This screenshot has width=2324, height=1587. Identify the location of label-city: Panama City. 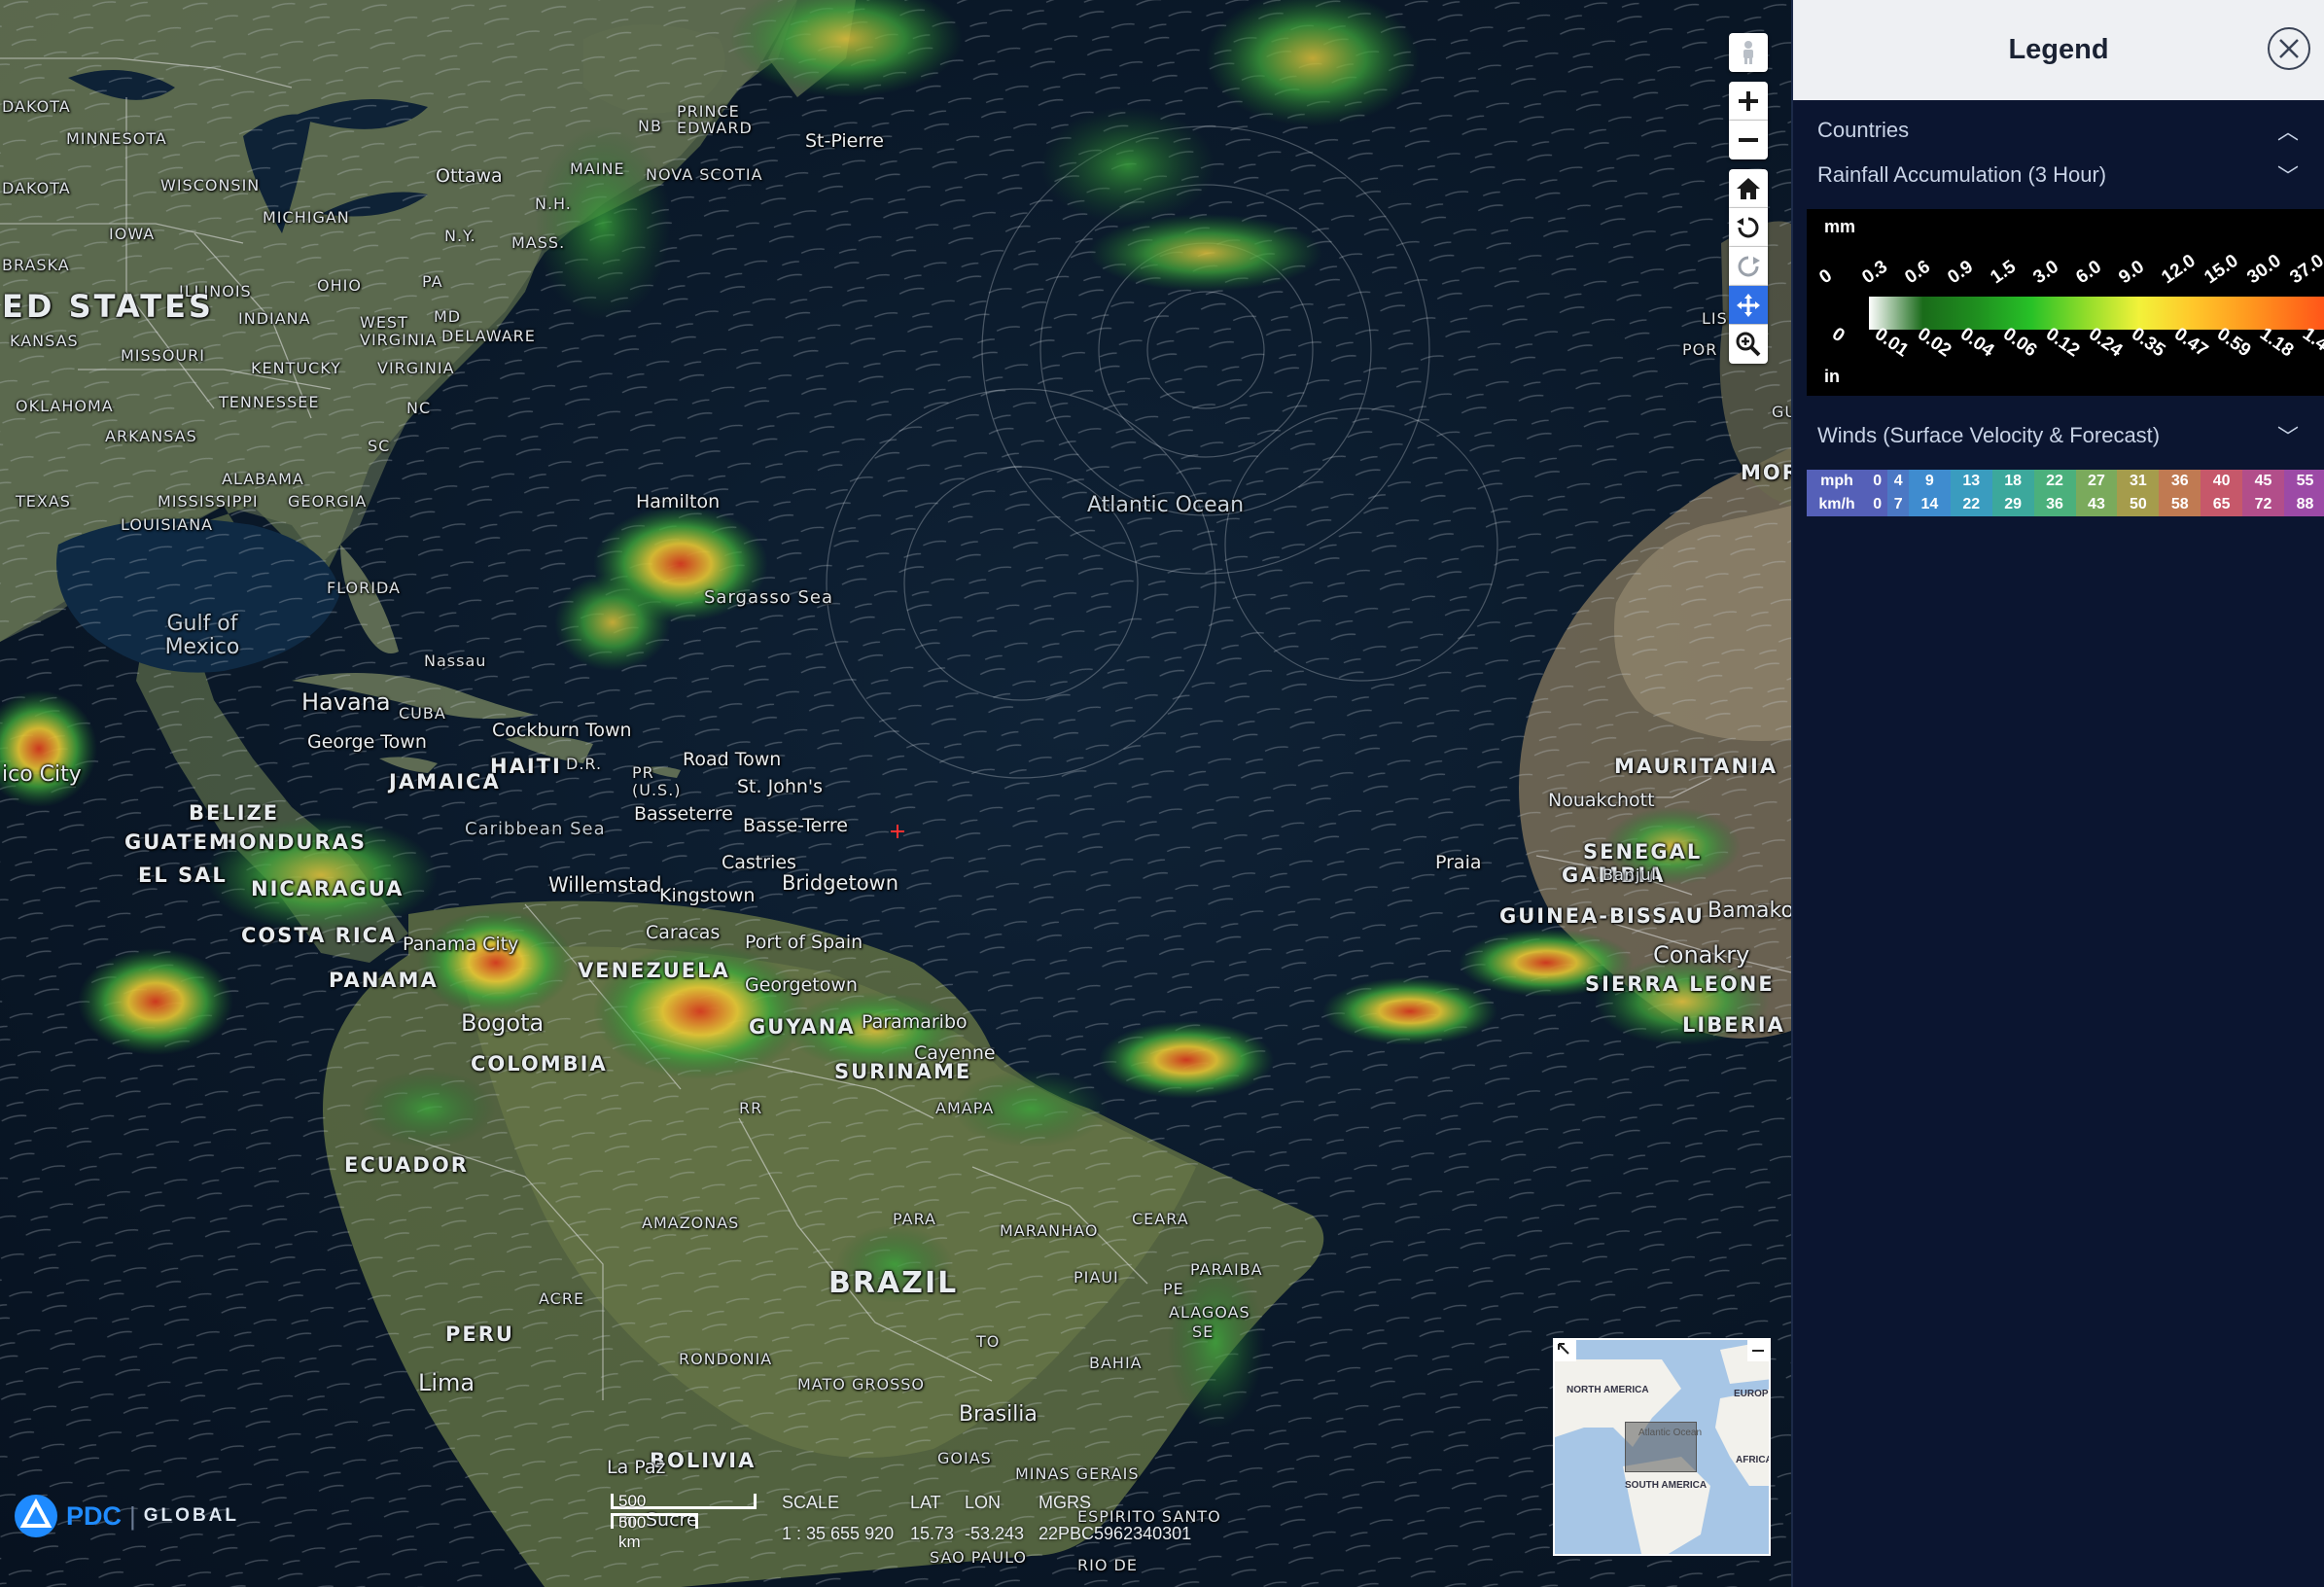
(461, 944).